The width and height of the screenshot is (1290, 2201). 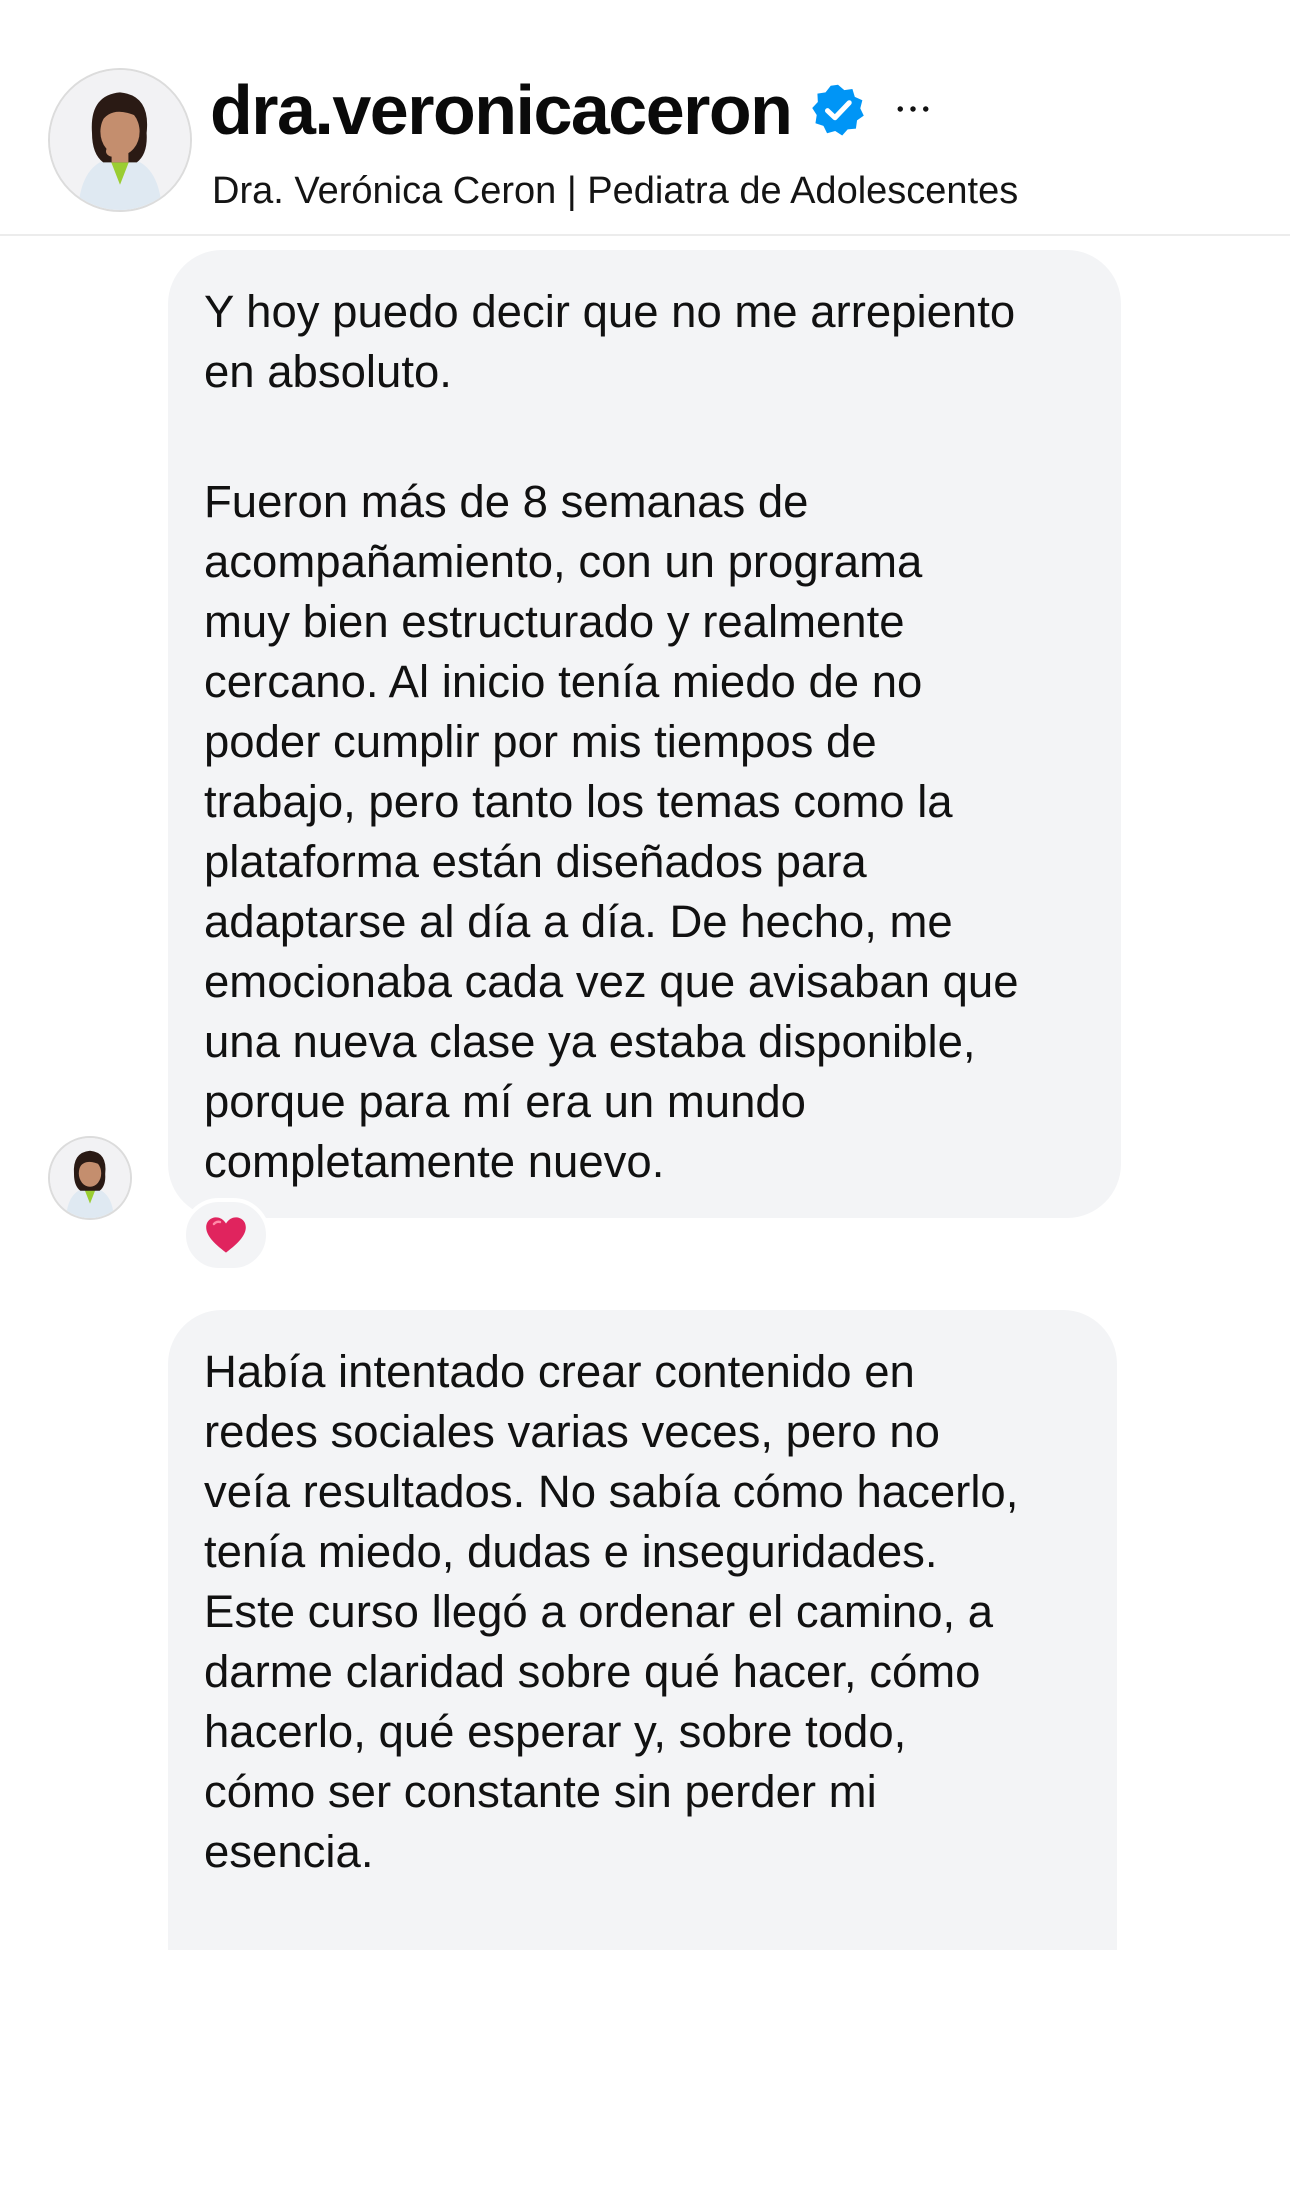 I want to click on message-reaction, so click(x=226, y=1235).